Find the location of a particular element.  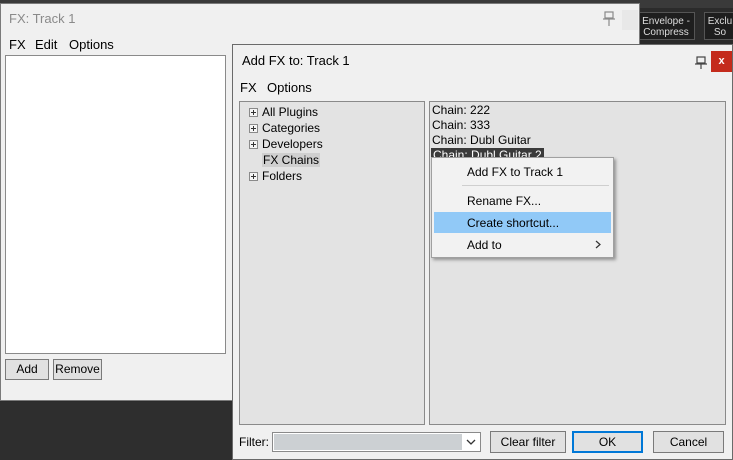

menu-item-label: Add FX to Track 1 is located at coordinates (515, 172).